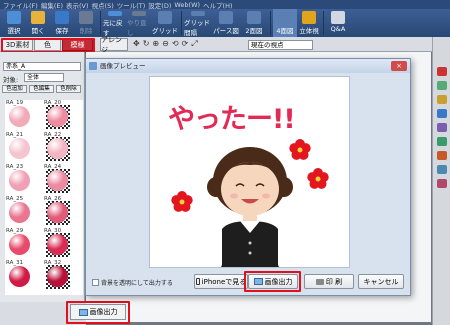  Describe the element at coordinates (399, 66) in the screenshot. I see `close-button: ×` at that location.